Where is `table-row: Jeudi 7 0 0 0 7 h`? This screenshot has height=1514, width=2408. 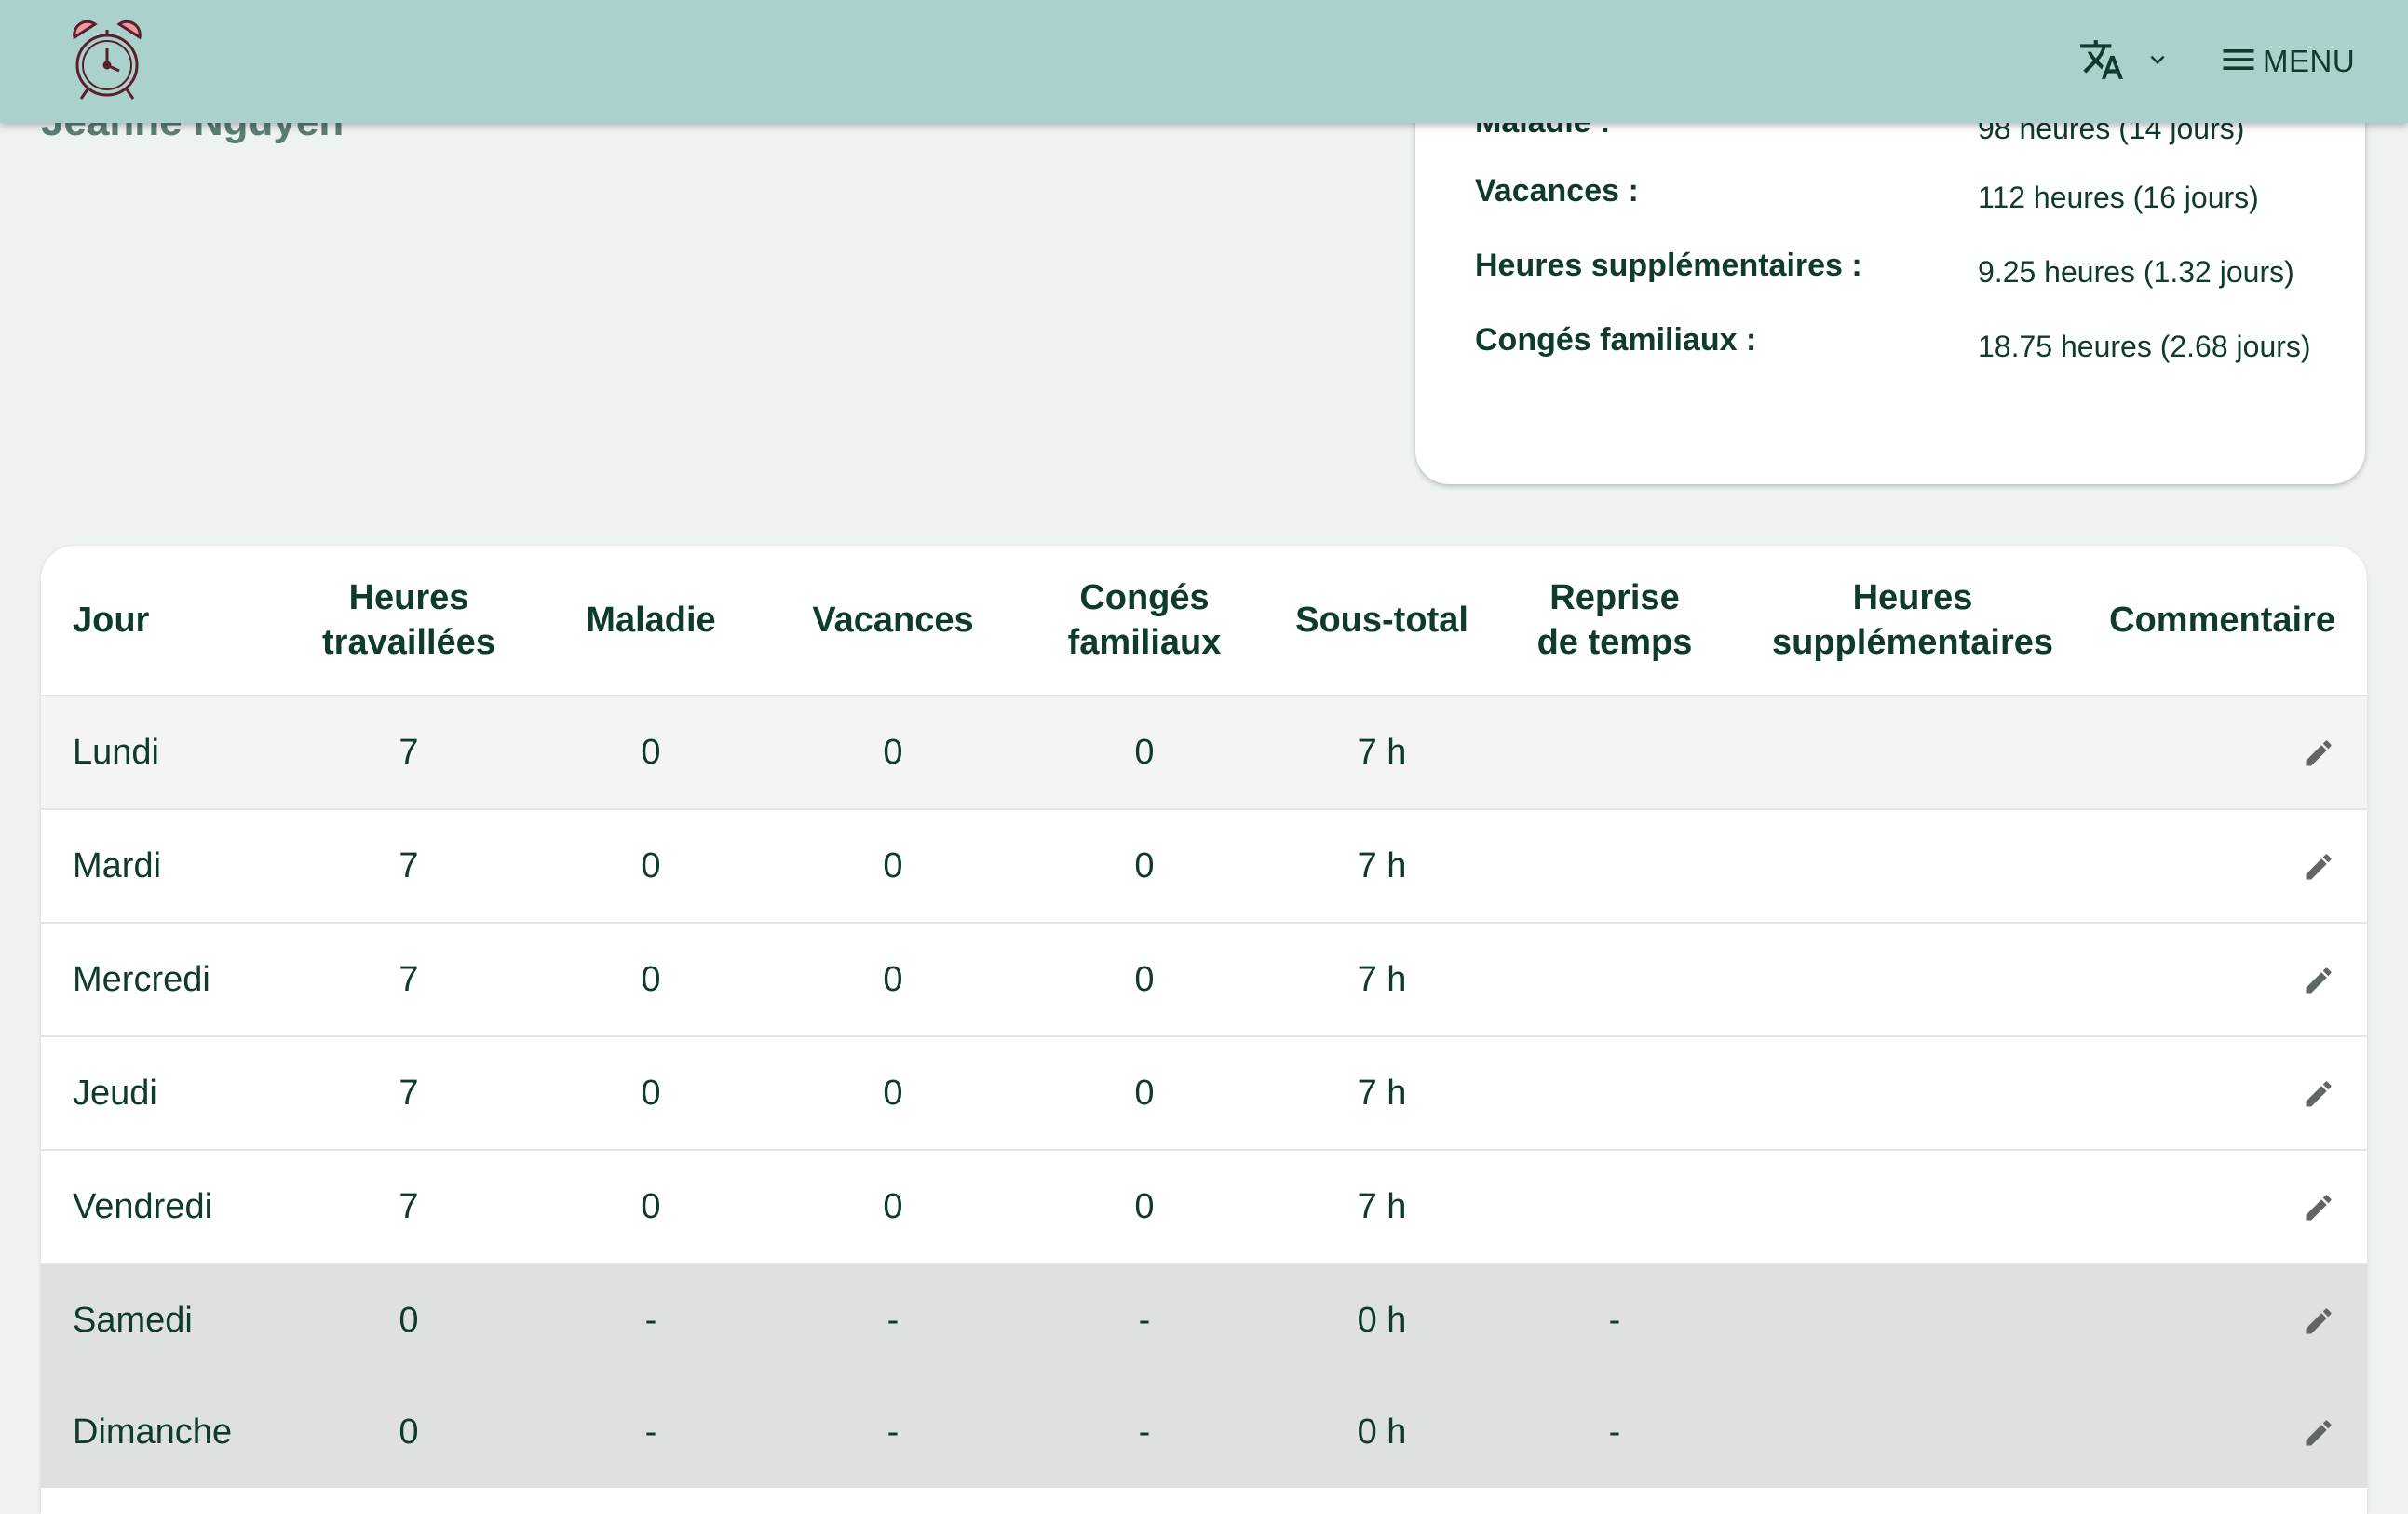
table-row: Jeudi 7 0 0 0 7 h is located at coordinates (1204, 1093).